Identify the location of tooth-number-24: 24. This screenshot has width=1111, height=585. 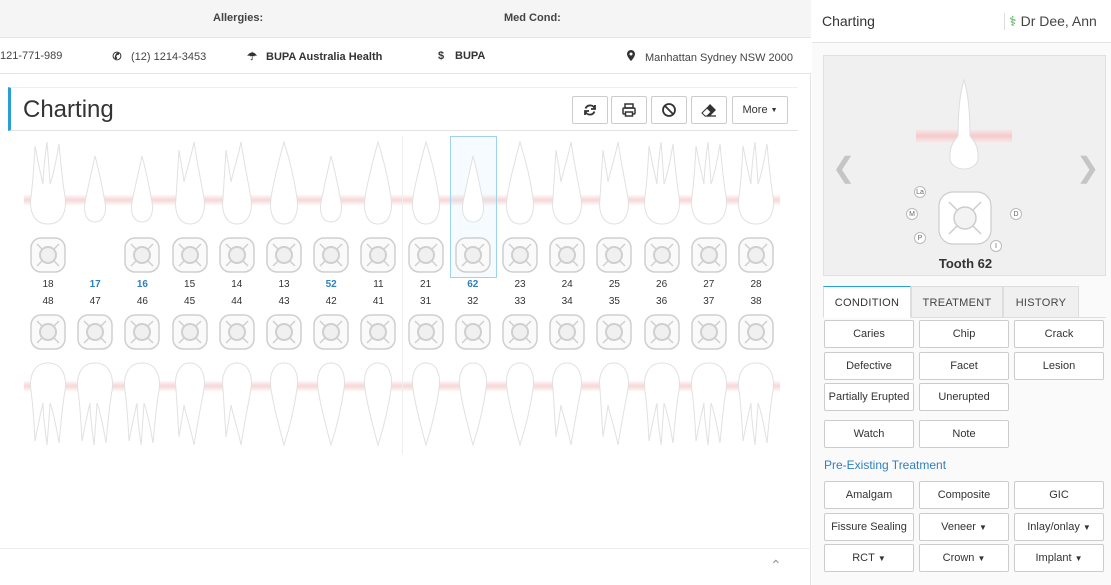
(567, 284).